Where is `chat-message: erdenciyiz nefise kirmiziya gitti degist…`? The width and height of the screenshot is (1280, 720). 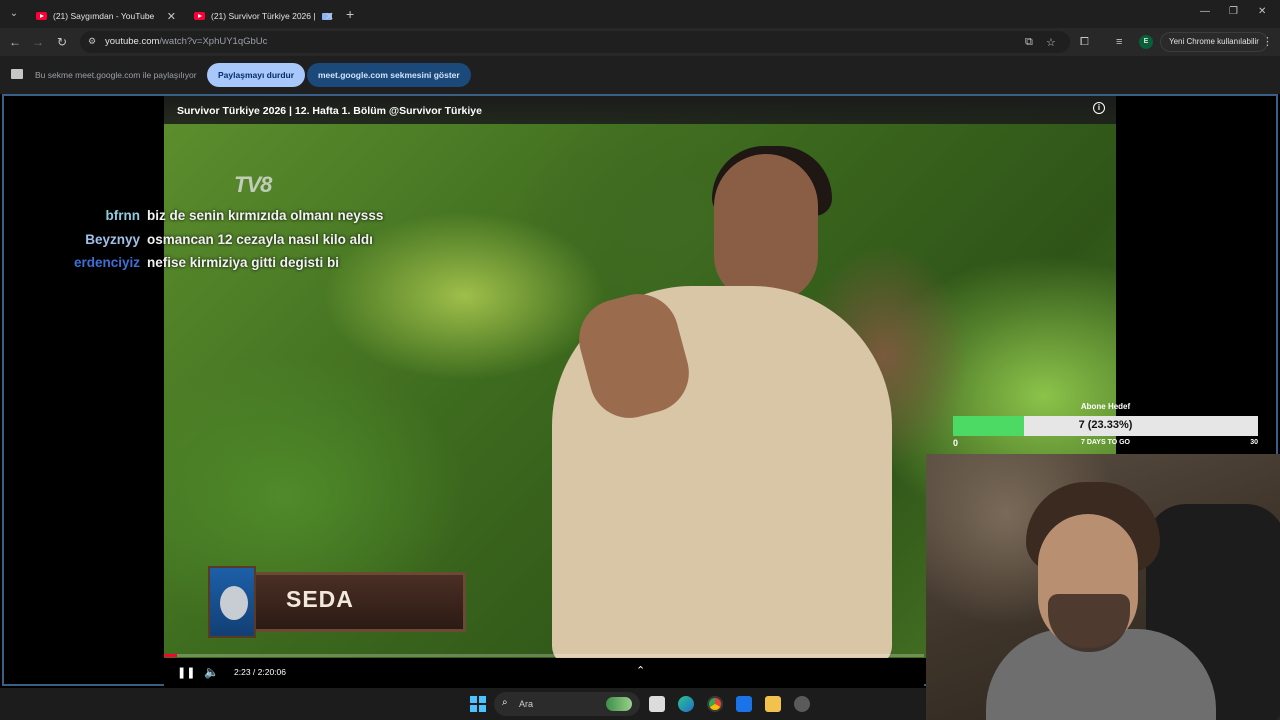 chat-message: erdenciyiz nefise kirmiziya gitti degist… is located at coordinates (210, 265).